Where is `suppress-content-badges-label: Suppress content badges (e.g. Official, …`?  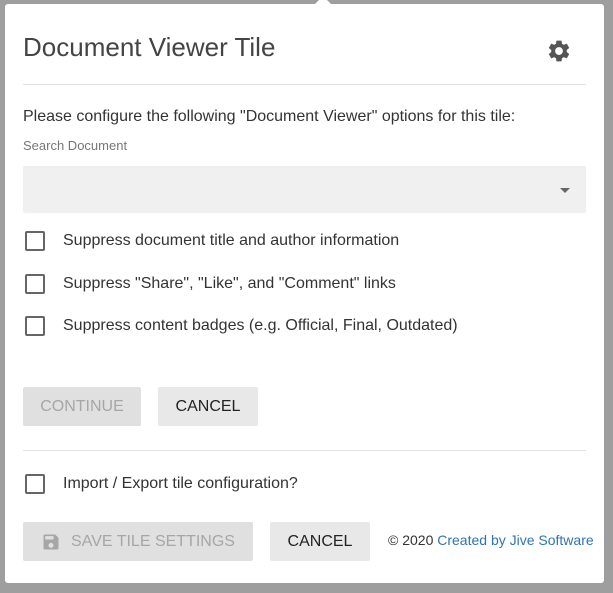 suppress-content-badges-label: Suppress content badges (e.g. Official, … is located at coordinates (260, 325).